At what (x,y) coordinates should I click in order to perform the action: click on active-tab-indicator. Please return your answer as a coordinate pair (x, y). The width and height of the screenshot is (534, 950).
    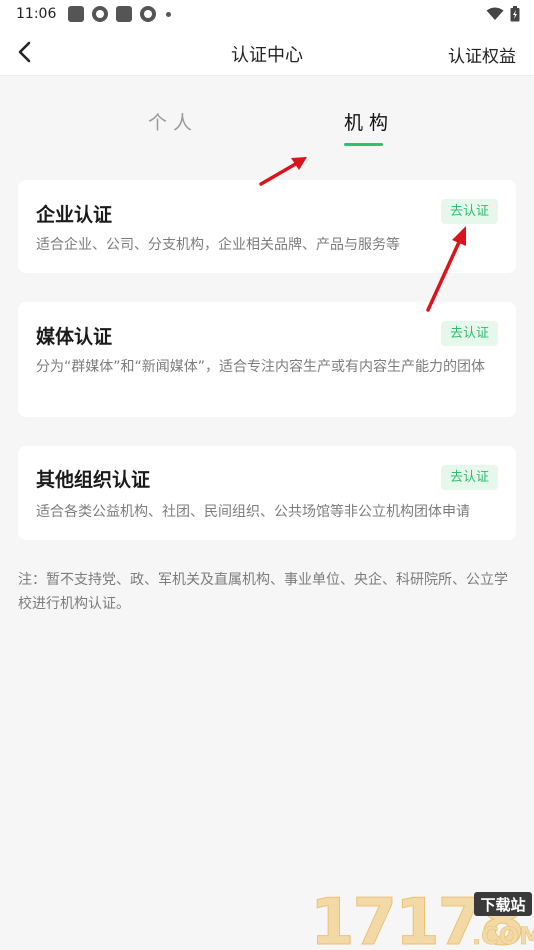
    Looking at the image, I should click on (363, 144).